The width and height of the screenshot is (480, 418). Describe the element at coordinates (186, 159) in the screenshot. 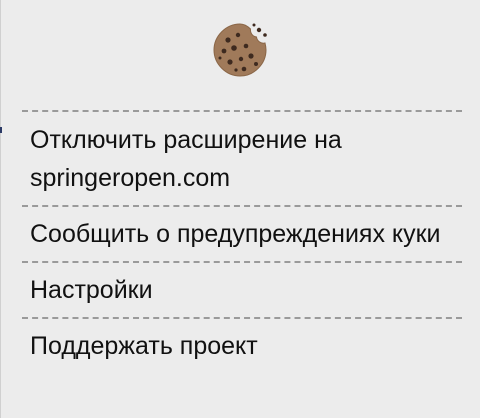

I see `menu-item-label: Отключить расширение на springeropen.com` at that location.